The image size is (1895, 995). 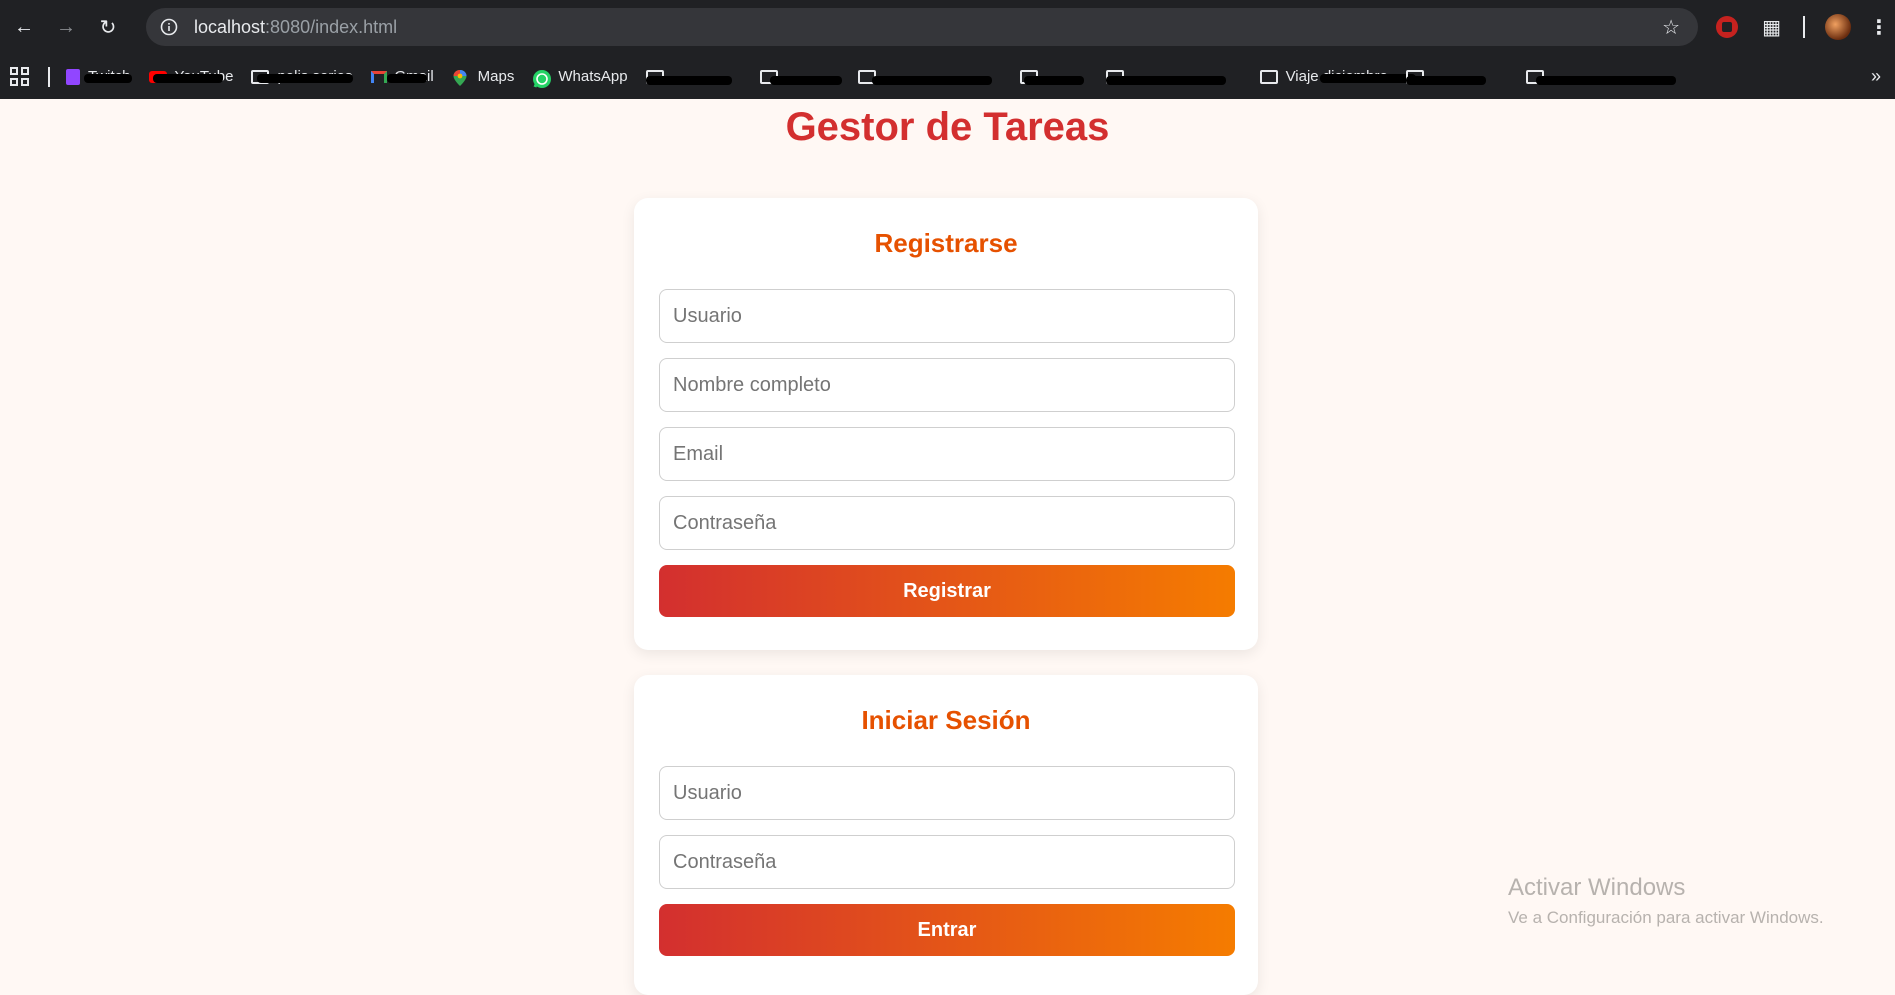 I want to click on forward-button: →, so click(x=66, y=27).